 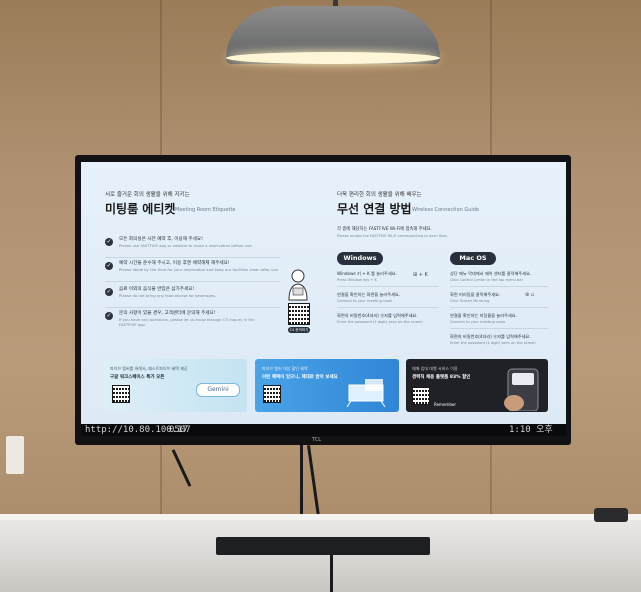 I want to click on soundbar, so click(x=323, y=546).